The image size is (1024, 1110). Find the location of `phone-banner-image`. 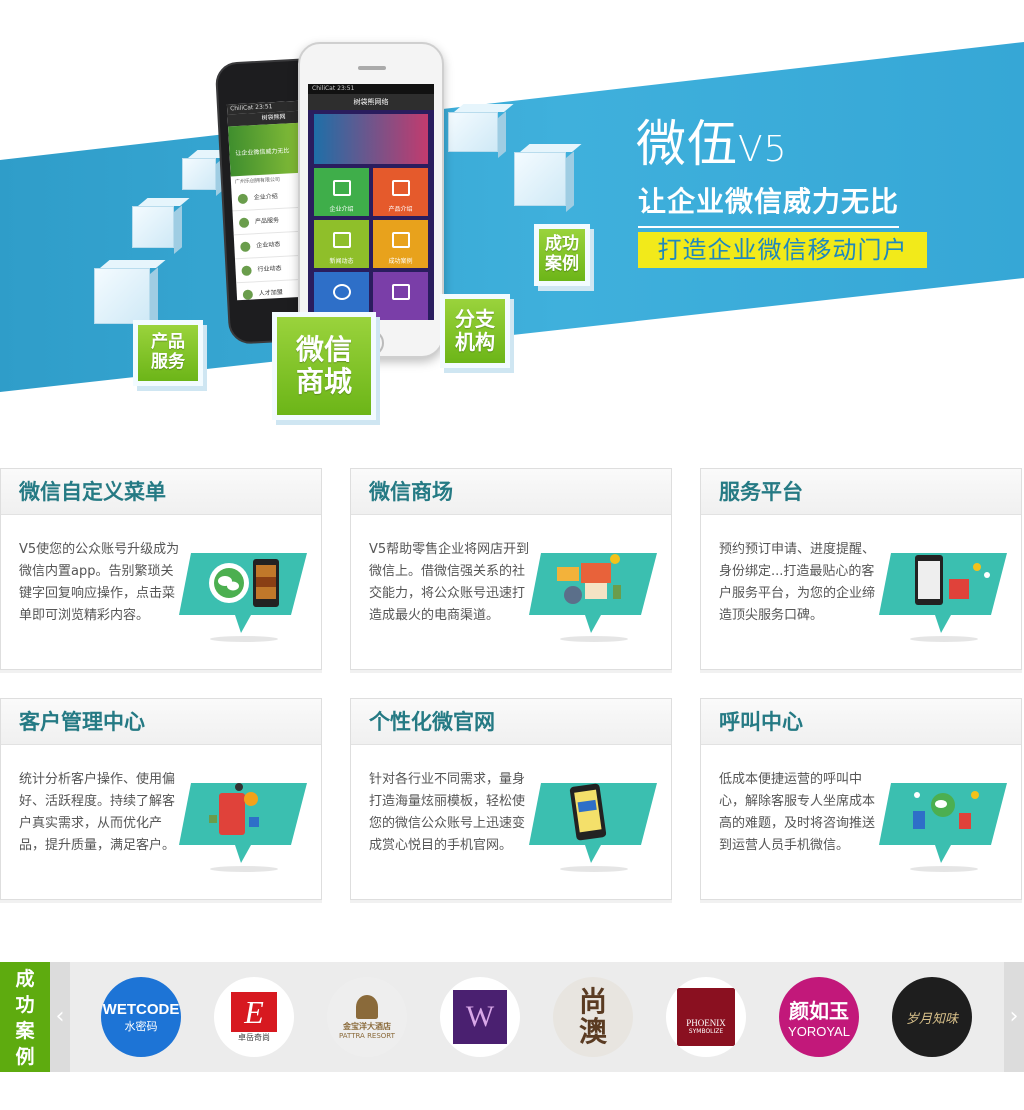

phone-banner-image is located at coordinates (371, 139).